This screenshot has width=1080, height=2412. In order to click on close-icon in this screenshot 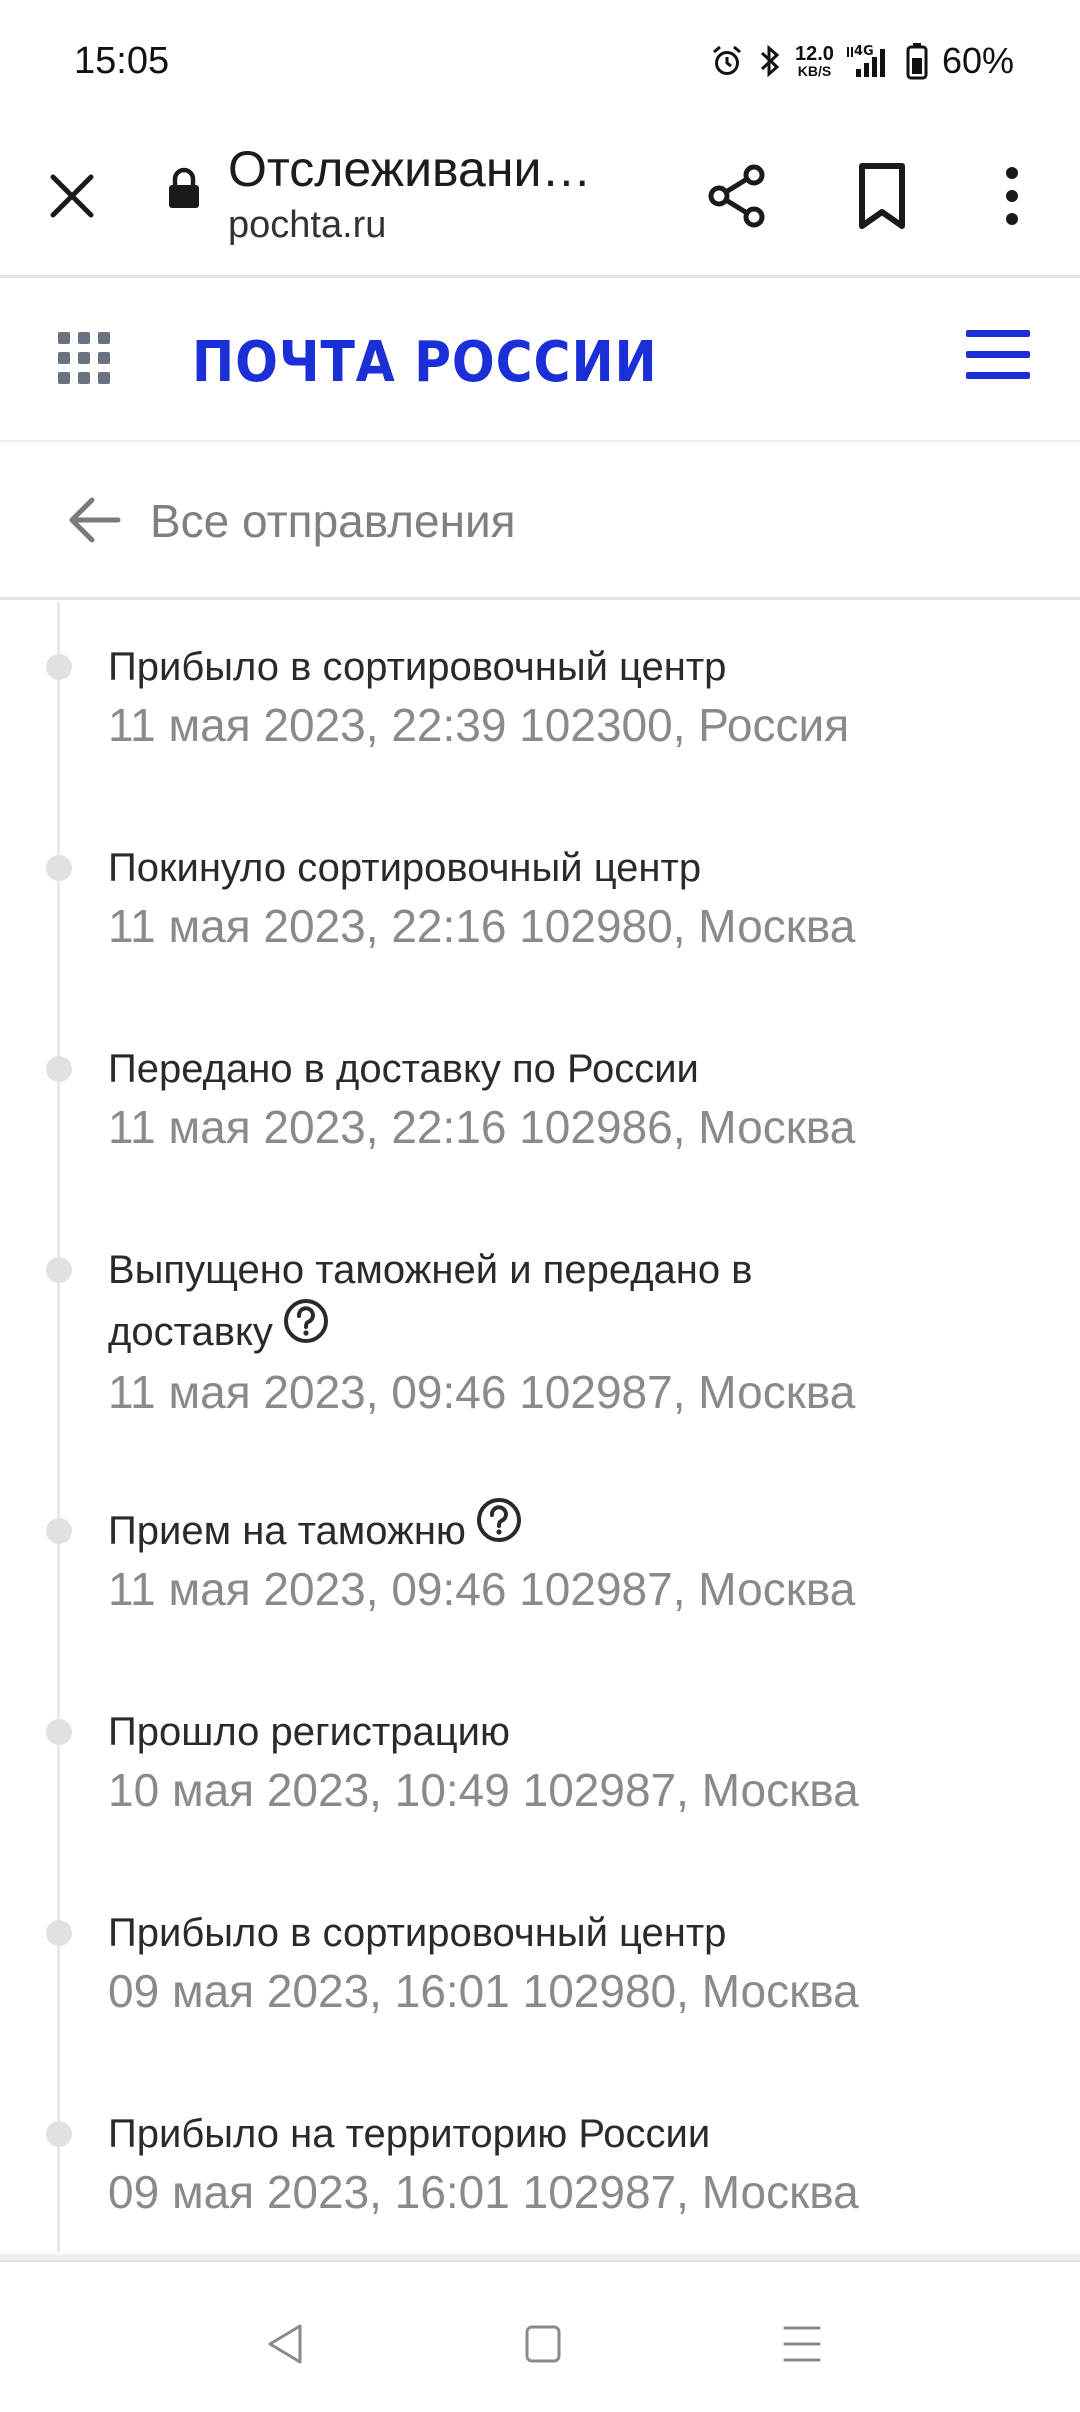, I will do `click(72, 196)`.